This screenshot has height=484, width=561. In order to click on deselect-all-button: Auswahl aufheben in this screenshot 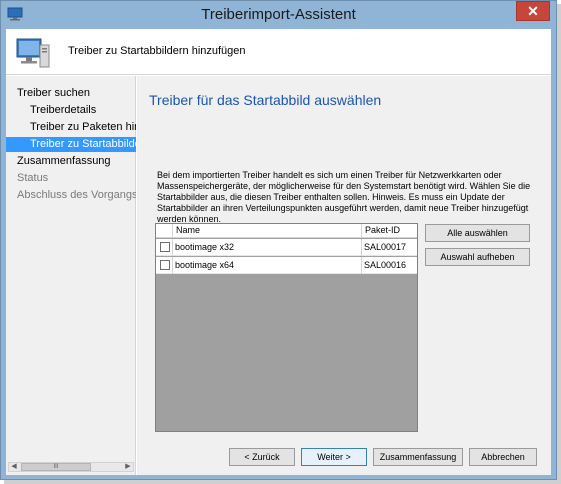, I will do `click(477, 257)`.